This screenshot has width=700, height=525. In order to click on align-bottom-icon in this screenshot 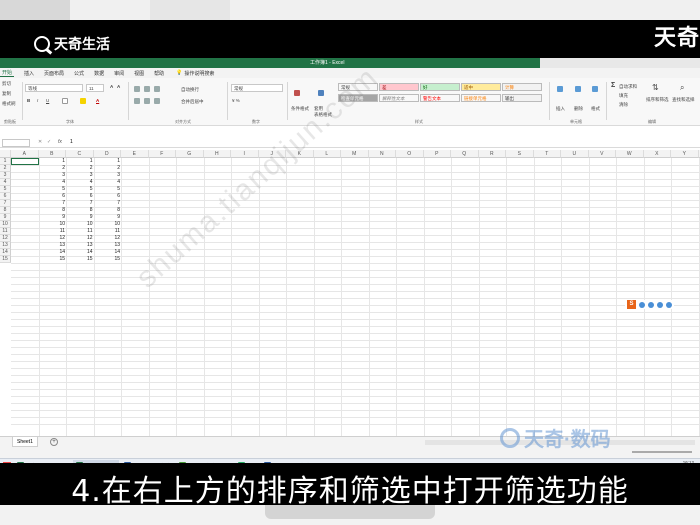, I will do `click(157, 89)`.